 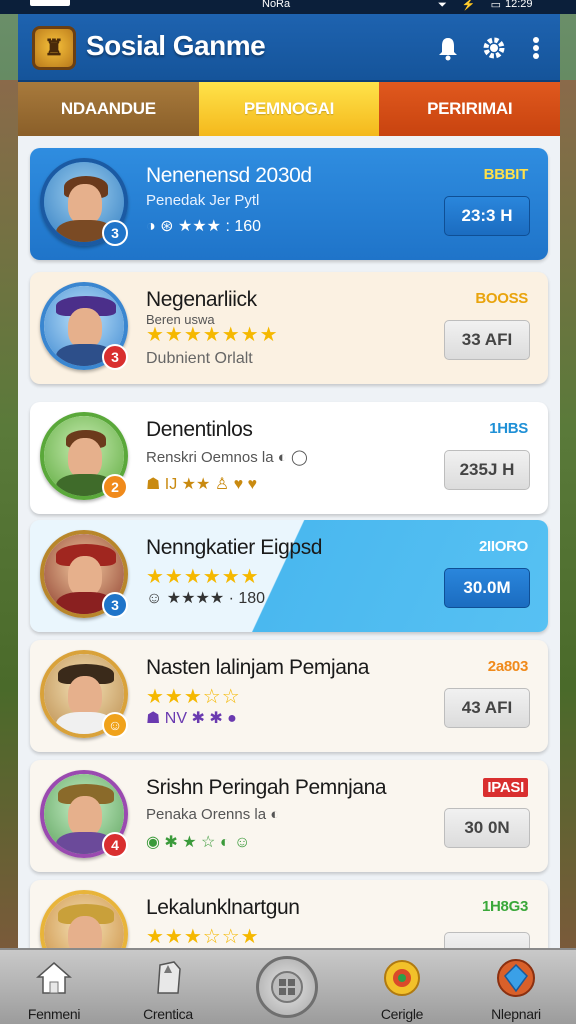 I want to click on center-action-icon, so click(x=287, y=987).